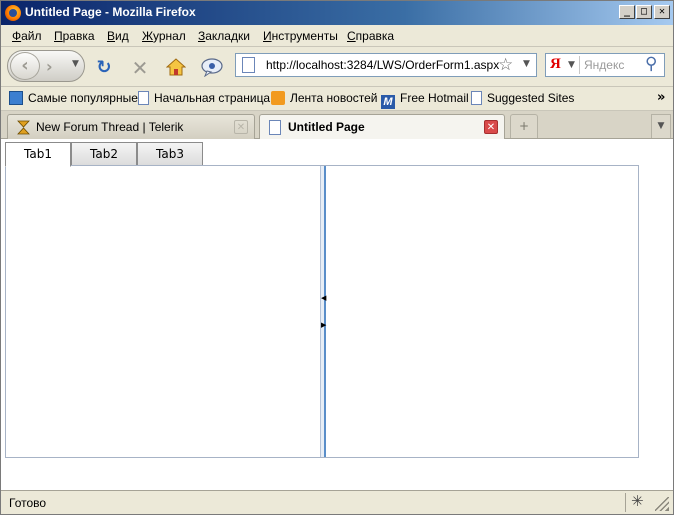  What do you see at coordinates (337, 502) in the screenshot?
I see `status-bar: Готово ✳` at bounding box center [337, 502].